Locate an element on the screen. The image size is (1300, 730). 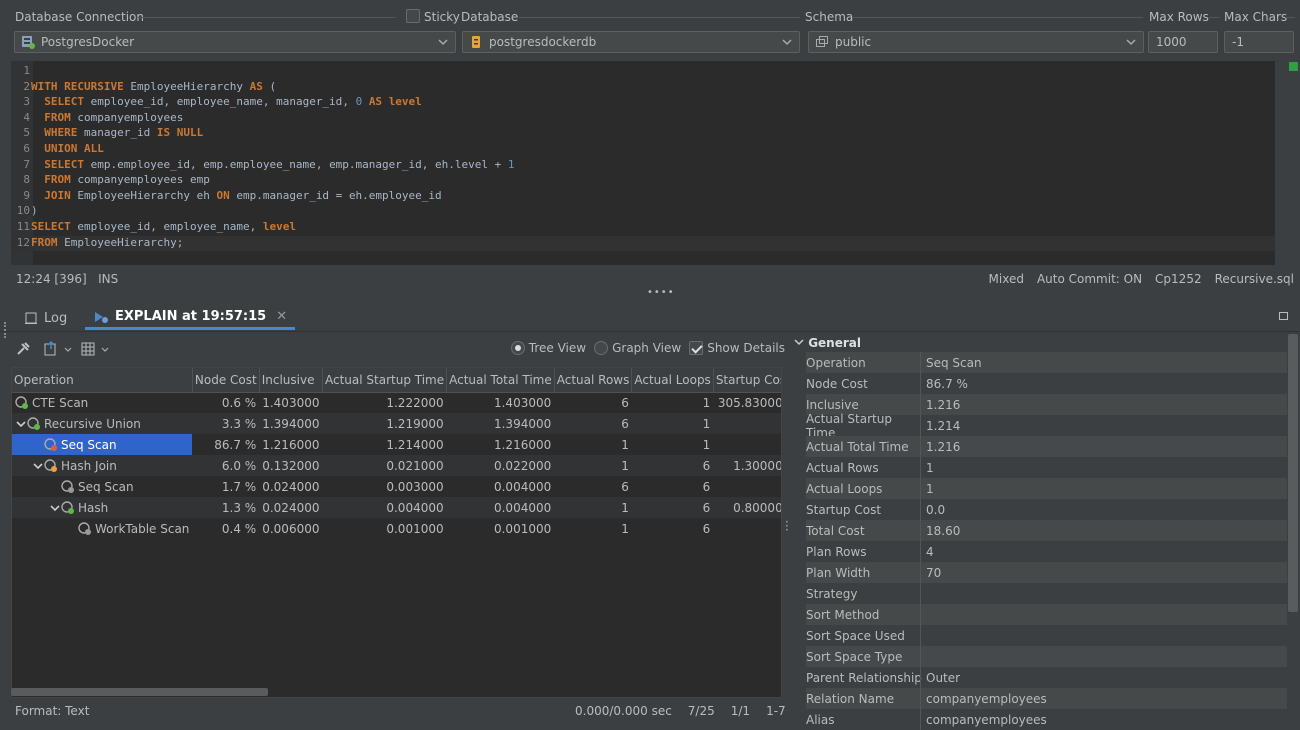
property-row: Actual Total Time 1.216 is located at coordinates (1046, 446).